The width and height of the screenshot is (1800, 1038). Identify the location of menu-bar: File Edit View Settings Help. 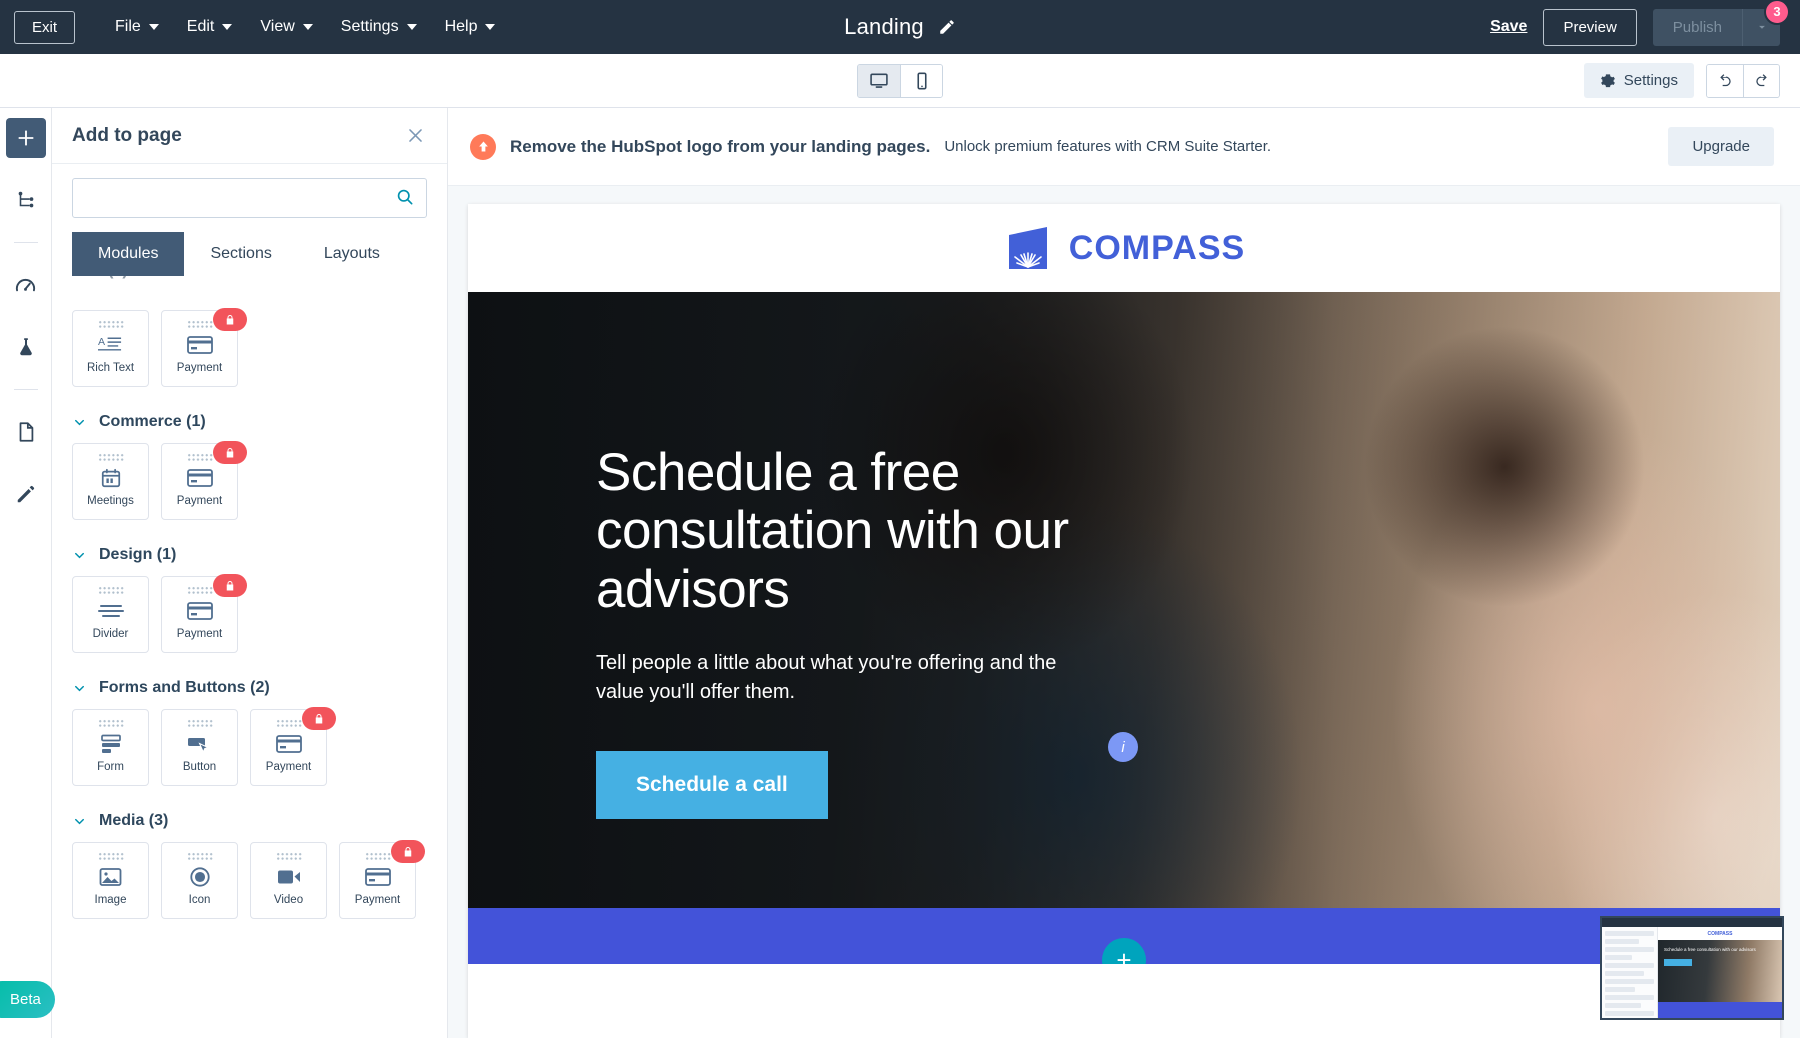
(305, 27).